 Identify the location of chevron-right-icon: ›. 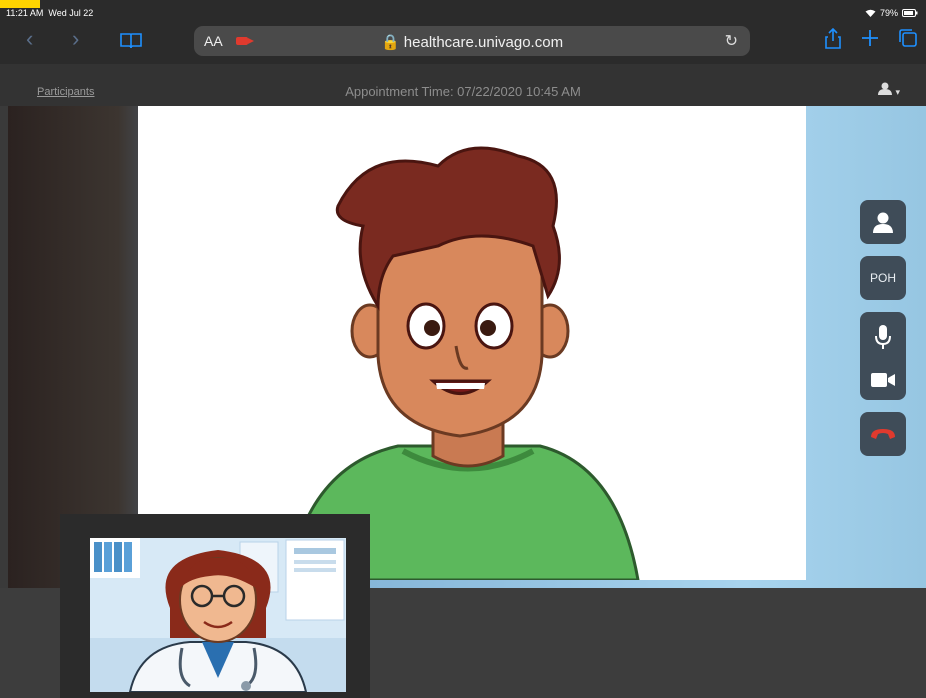
(75, 39).